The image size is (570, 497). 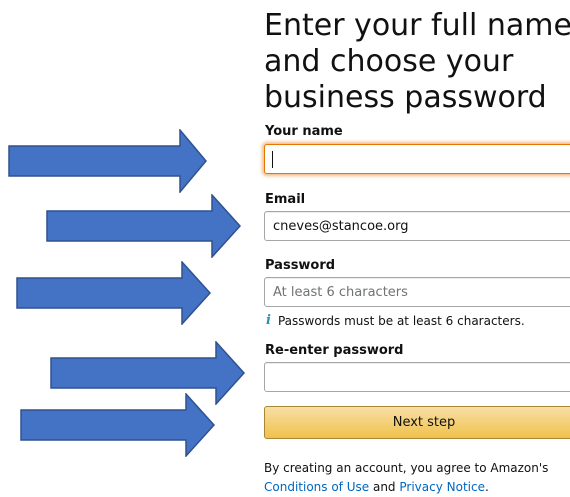 What do you see at coordinates (300, 265) in the screenshot?
I see `password-label: Password` at bounding box center [300, 265].